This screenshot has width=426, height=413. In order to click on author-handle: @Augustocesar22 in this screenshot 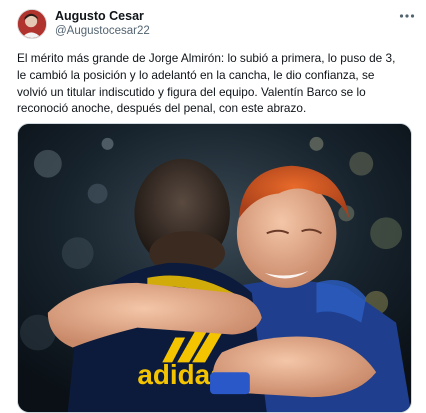, I will do `click(102, 31)`.